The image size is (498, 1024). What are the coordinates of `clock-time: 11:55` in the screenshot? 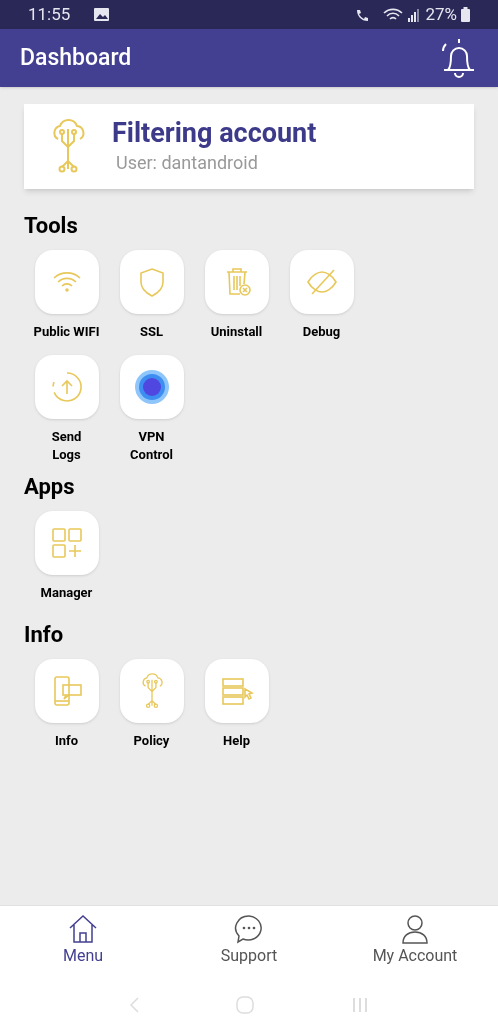 It's located at (49, 14).